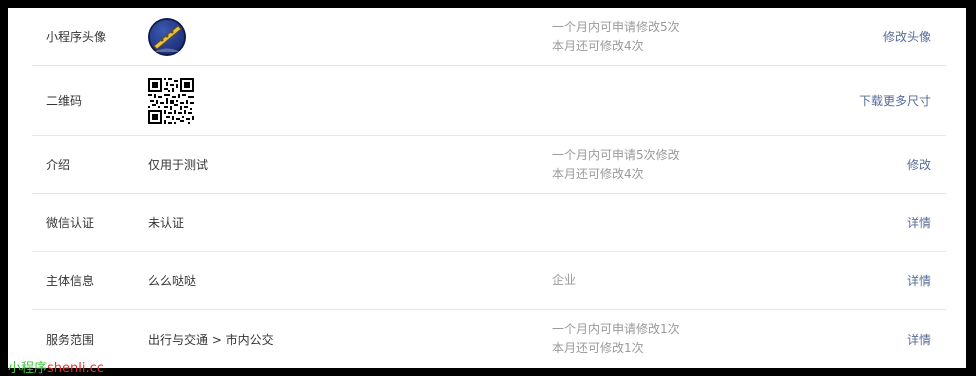 The image size is (976, 376). I want to click on edit-intro-link: 修改, so click(919, 164).